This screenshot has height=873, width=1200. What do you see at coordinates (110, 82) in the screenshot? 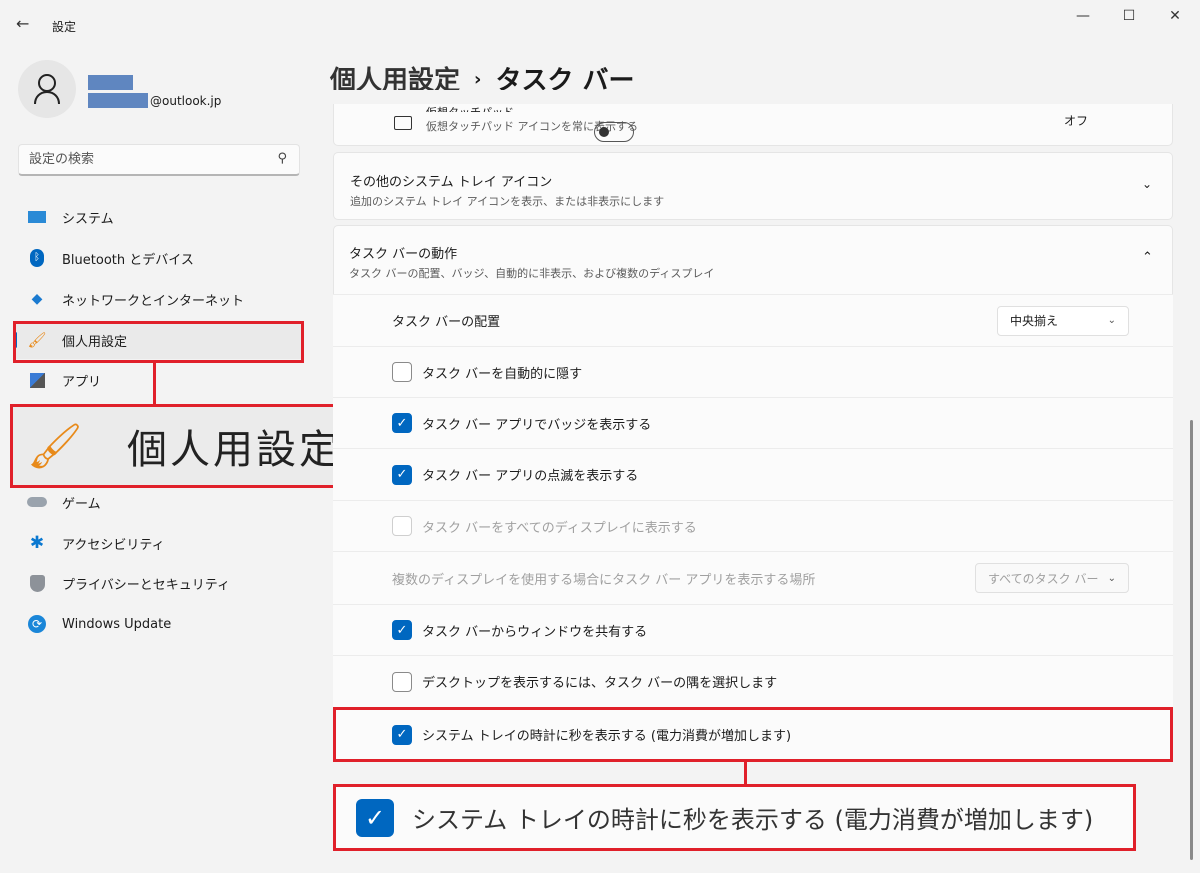
I see `redacted-name` at bounding box center [110, 82].